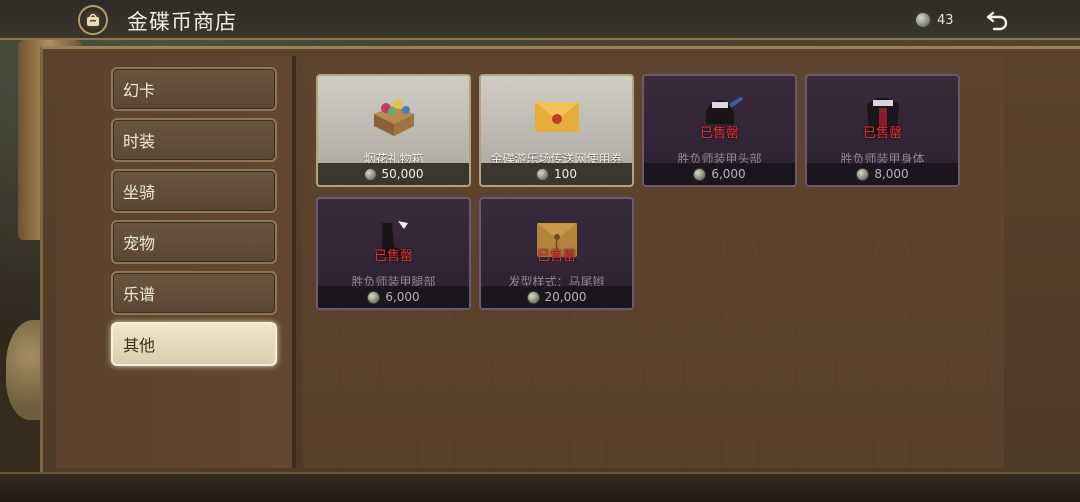  I want to click on item-card: 金碟游乐场传送网使用券 100, so click(556, 130).